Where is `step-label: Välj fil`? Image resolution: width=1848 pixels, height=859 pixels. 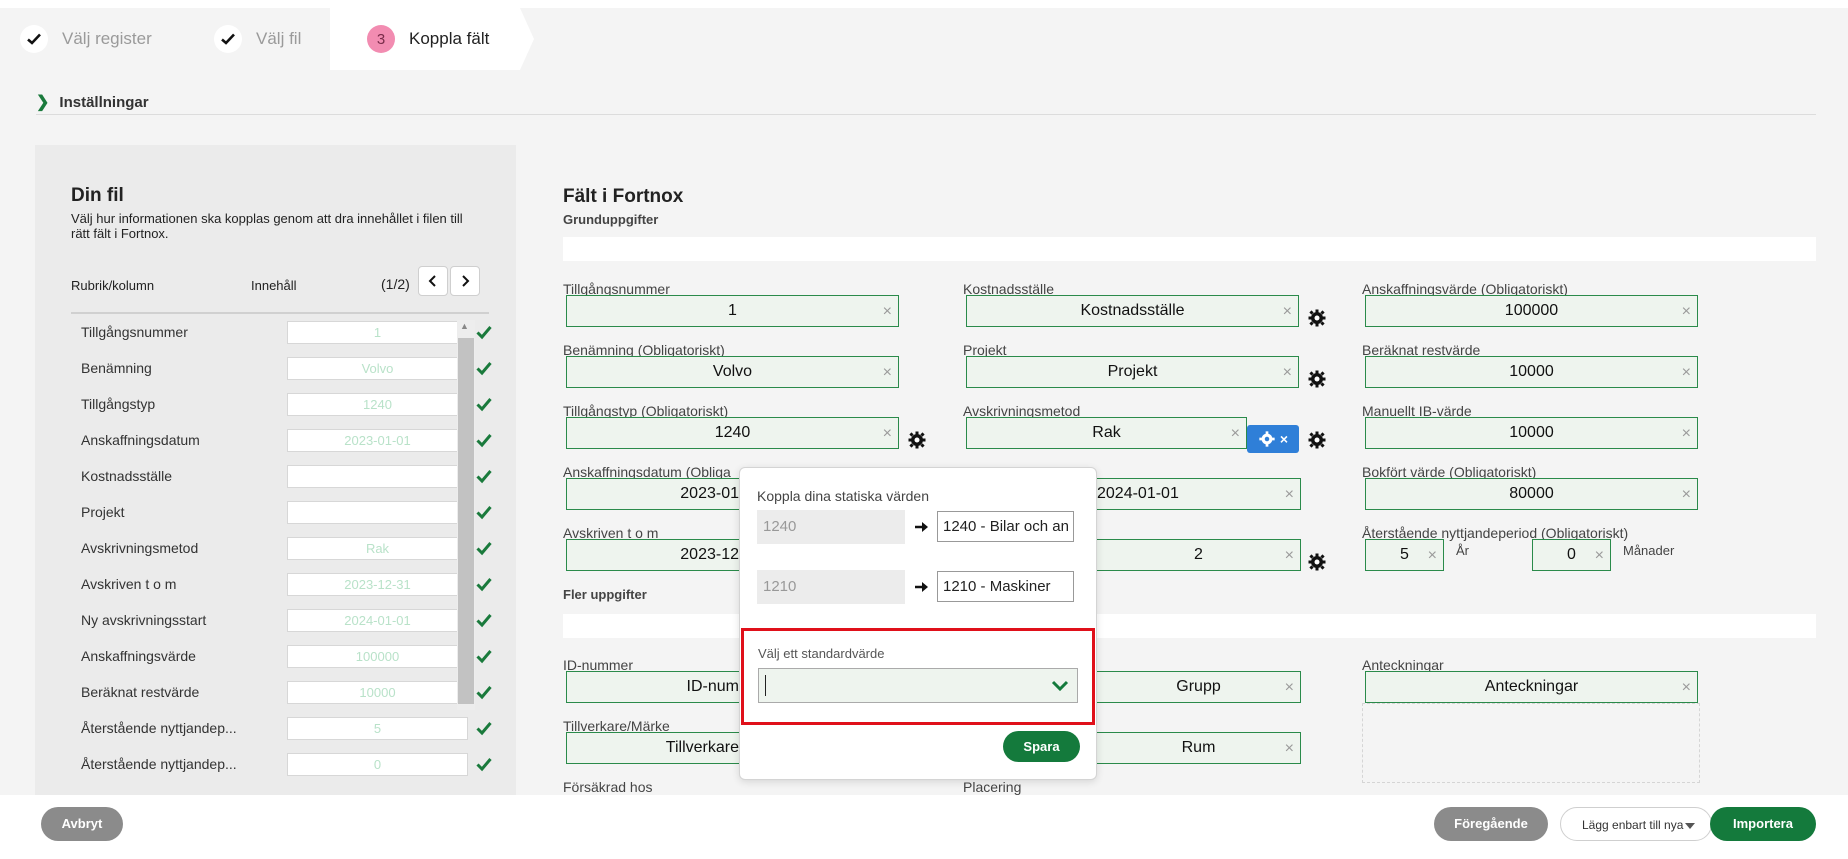
step-label: Välj fil is located at coordinates (279, 38).